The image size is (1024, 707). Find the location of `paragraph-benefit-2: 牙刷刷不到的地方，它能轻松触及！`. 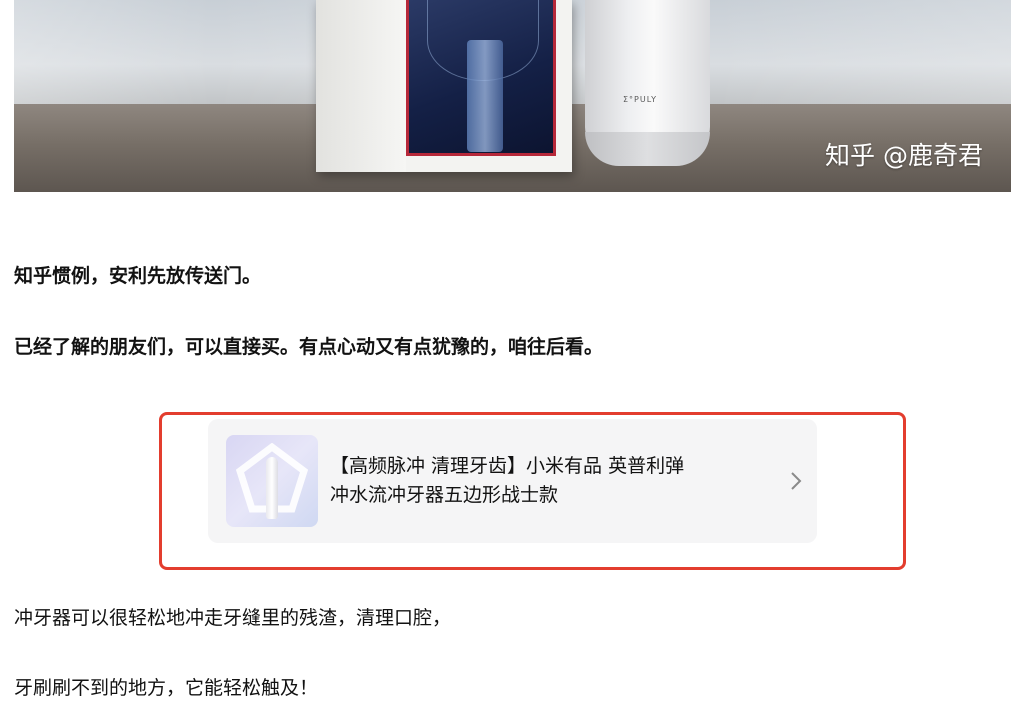

paragraph-benefit-2: 牙刷刷不到的地方，它能轻松触及！ is located at coordinates (166, 688).